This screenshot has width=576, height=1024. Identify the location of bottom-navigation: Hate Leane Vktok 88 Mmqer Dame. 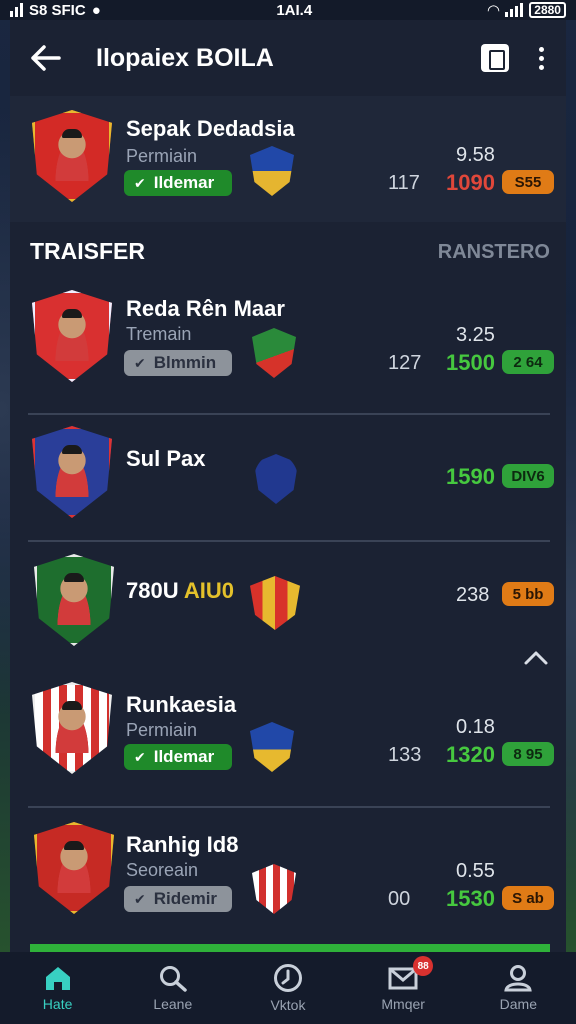
(288, 988).